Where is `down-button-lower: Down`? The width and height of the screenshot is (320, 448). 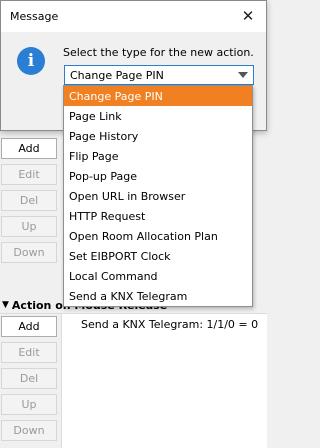
down-button-lower: Down is located at coordinates (29, 430).